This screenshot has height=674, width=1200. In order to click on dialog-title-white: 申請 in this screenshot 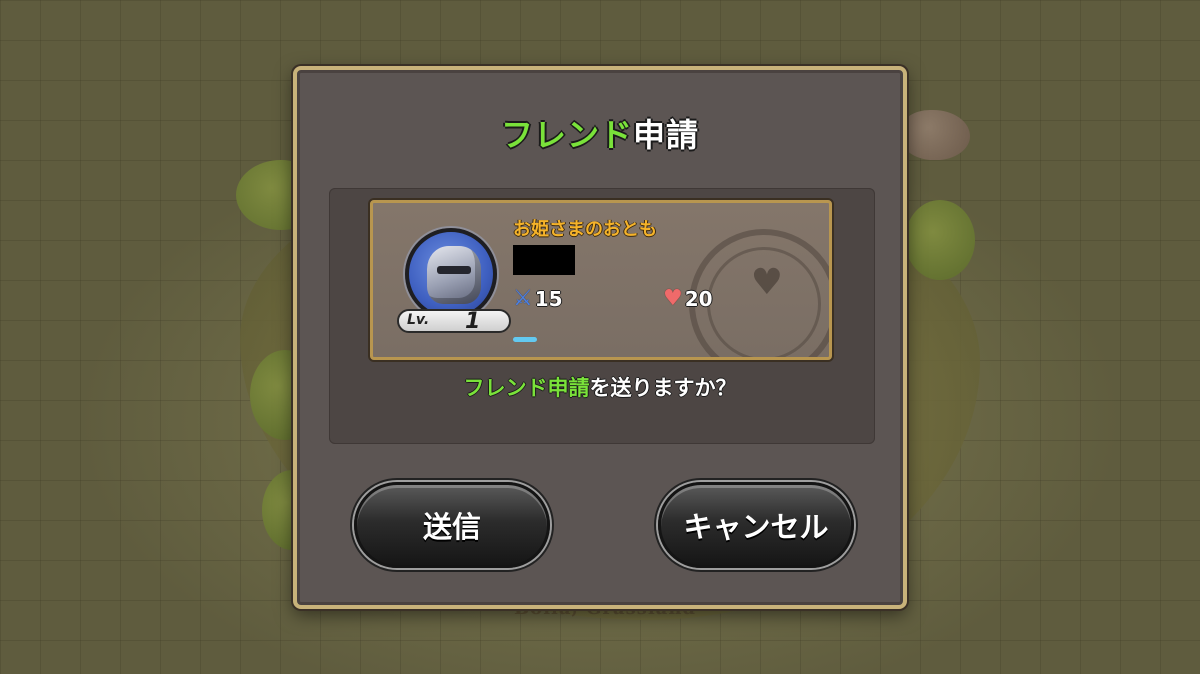, I will do `click(666, 135)`.